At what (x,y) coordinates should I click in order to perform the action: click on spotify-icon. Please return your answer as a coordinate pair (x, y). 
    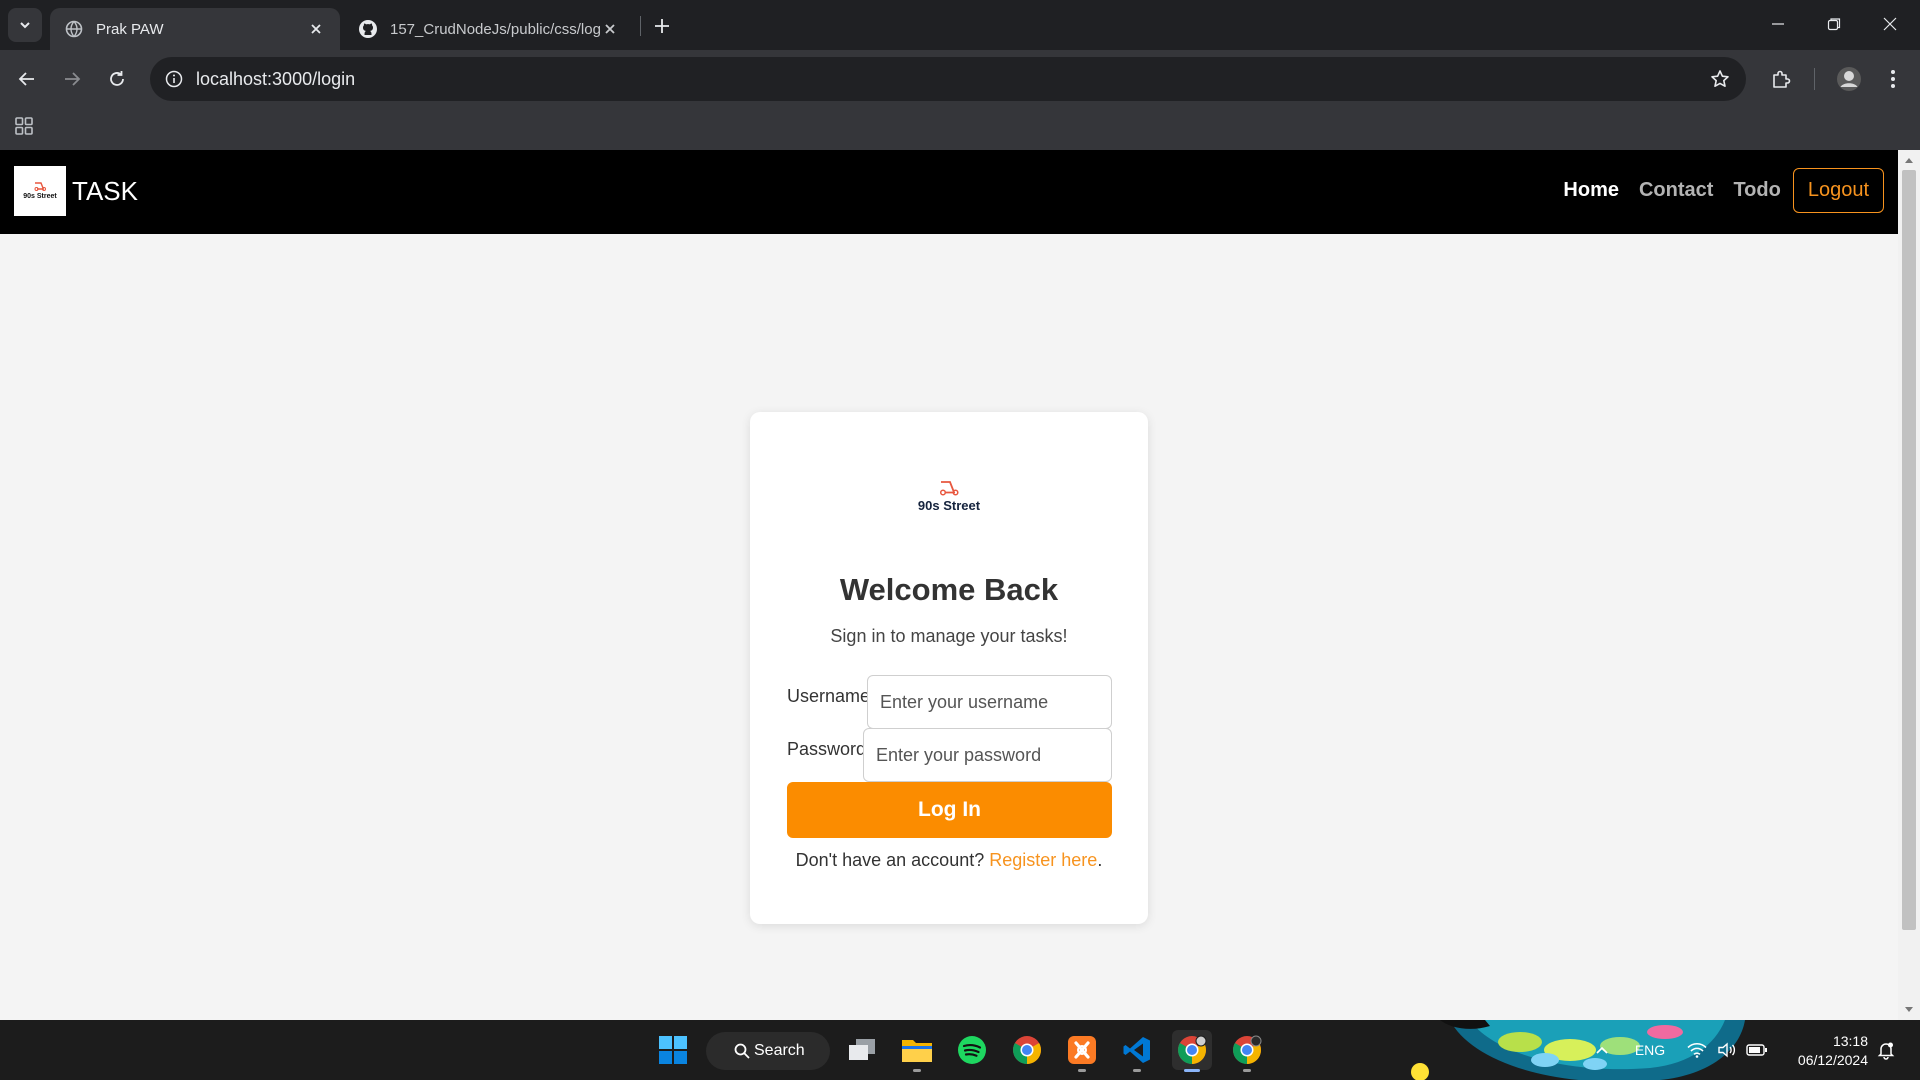
    Looking at the image, I should click on (972, 1050).